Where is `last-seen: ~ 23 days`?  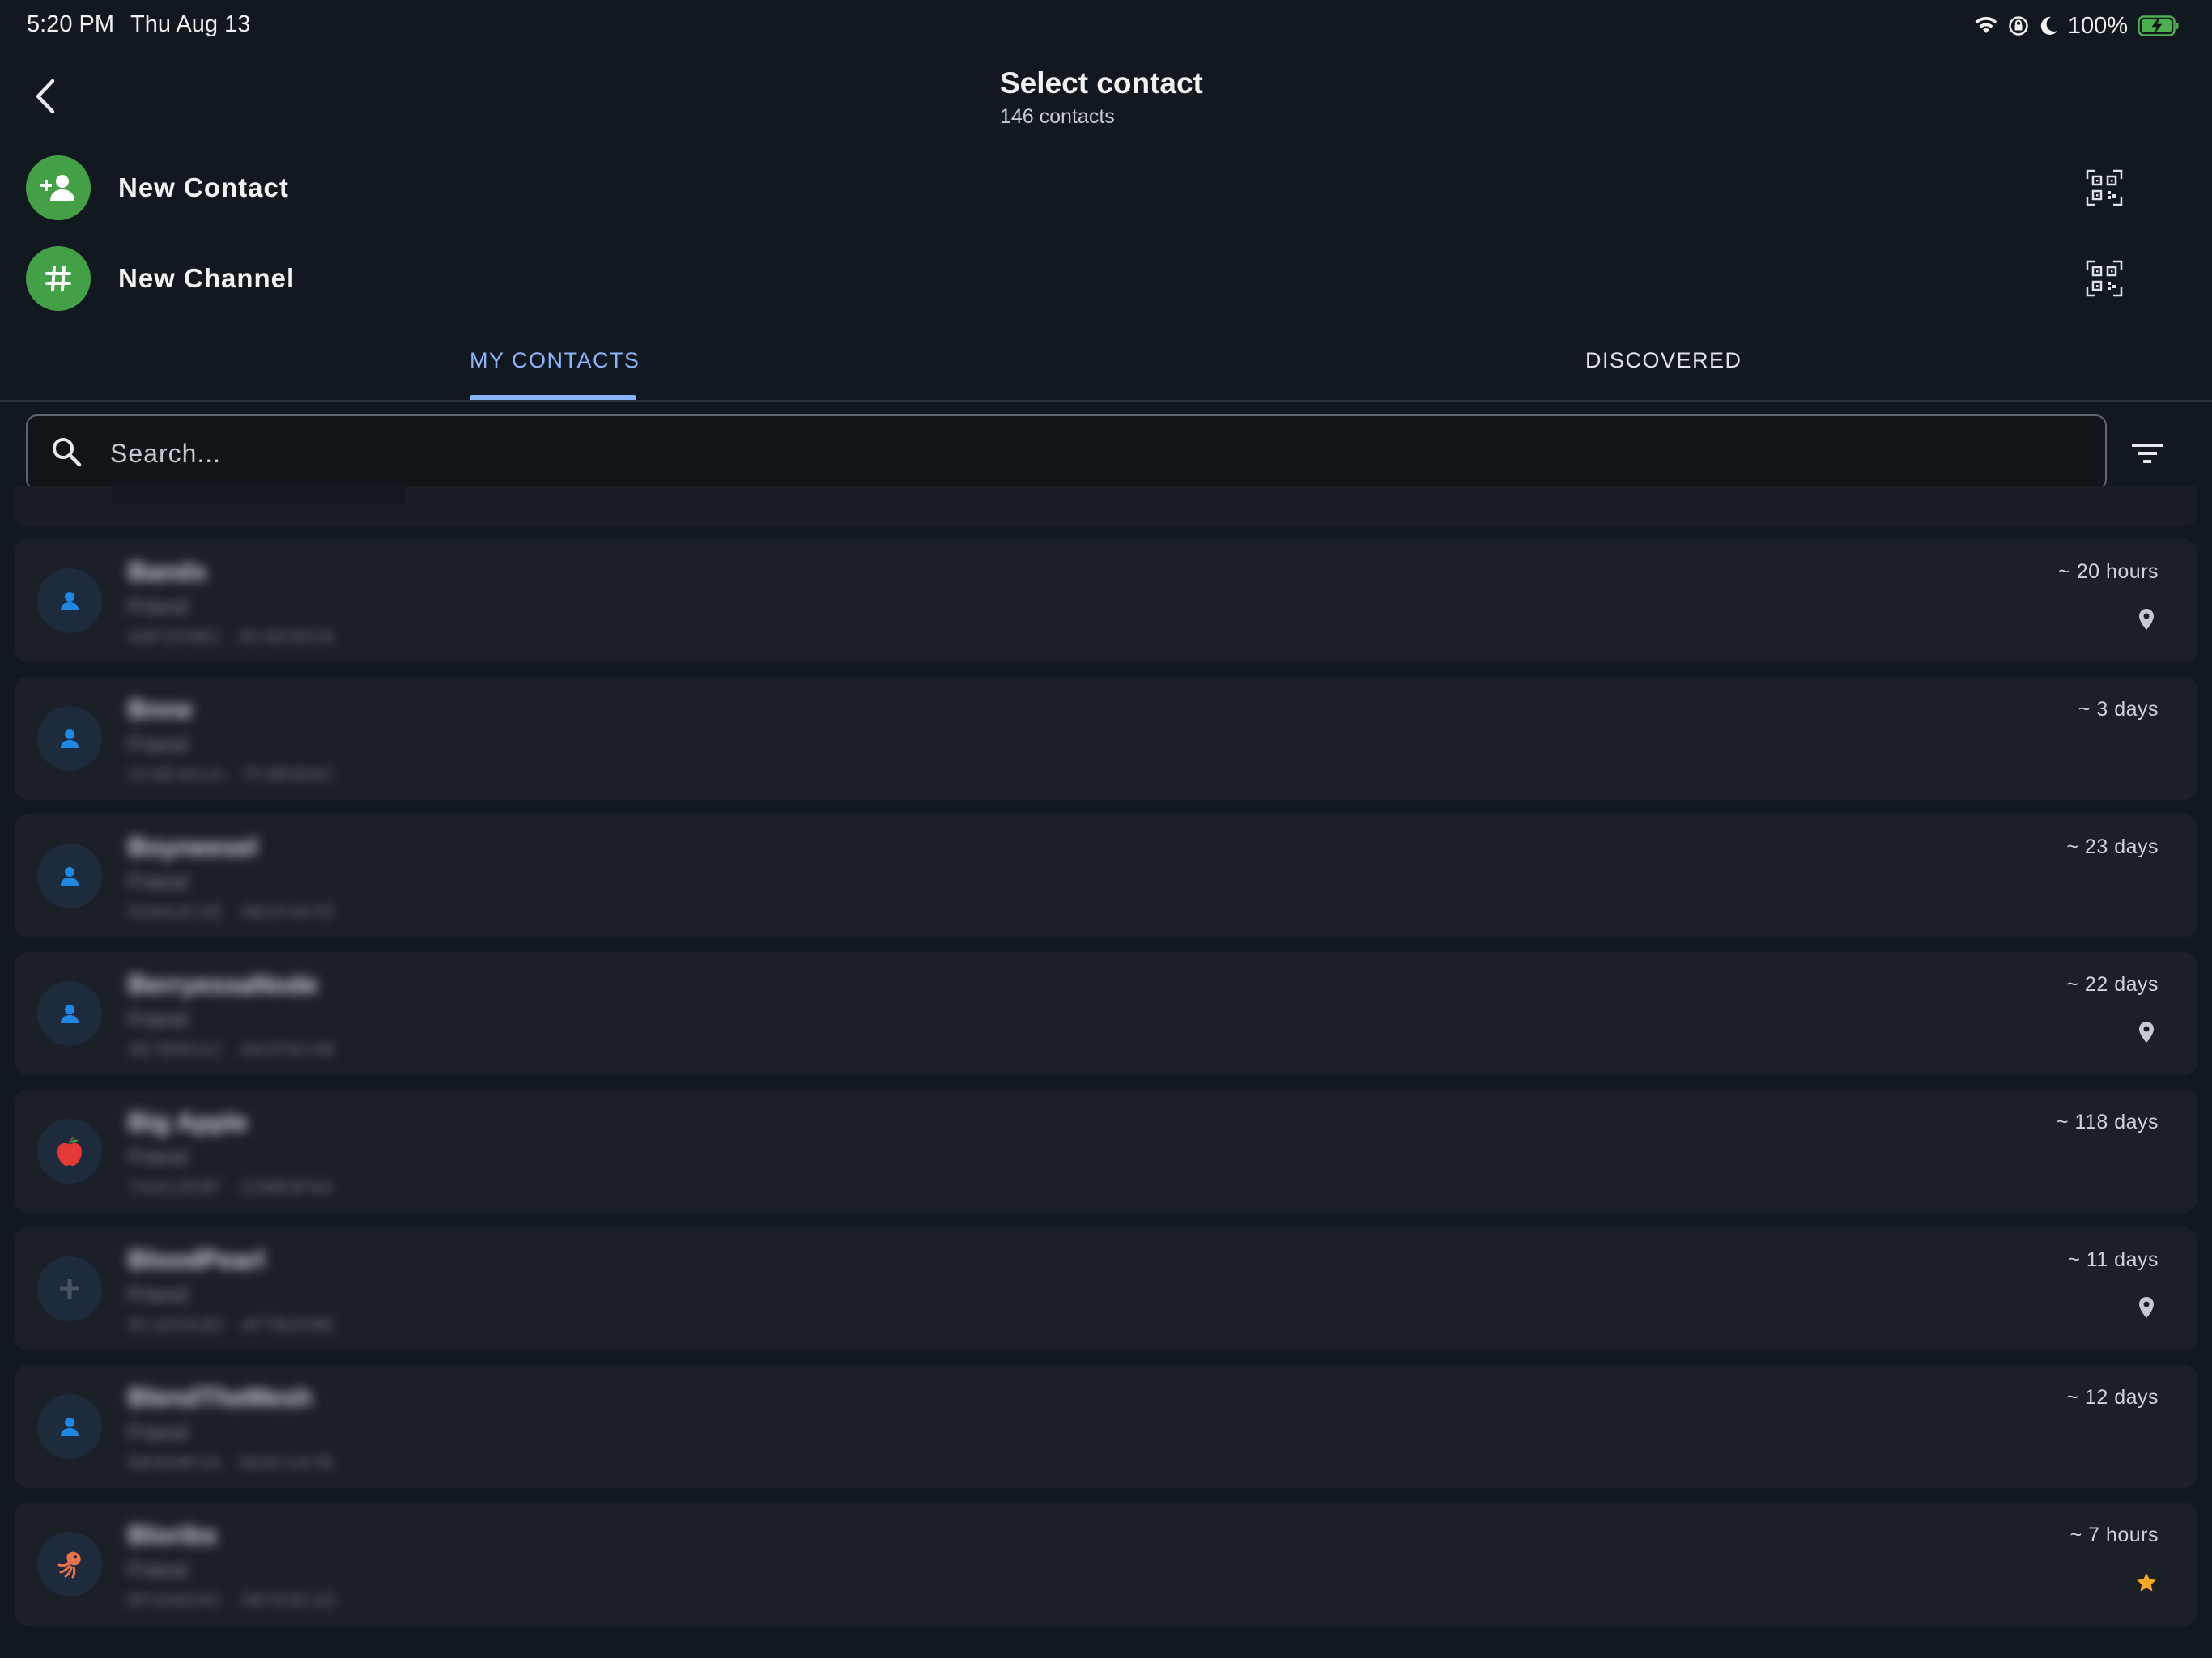
last-seen: ~ 23 days is located at coordinates (2113, 846).